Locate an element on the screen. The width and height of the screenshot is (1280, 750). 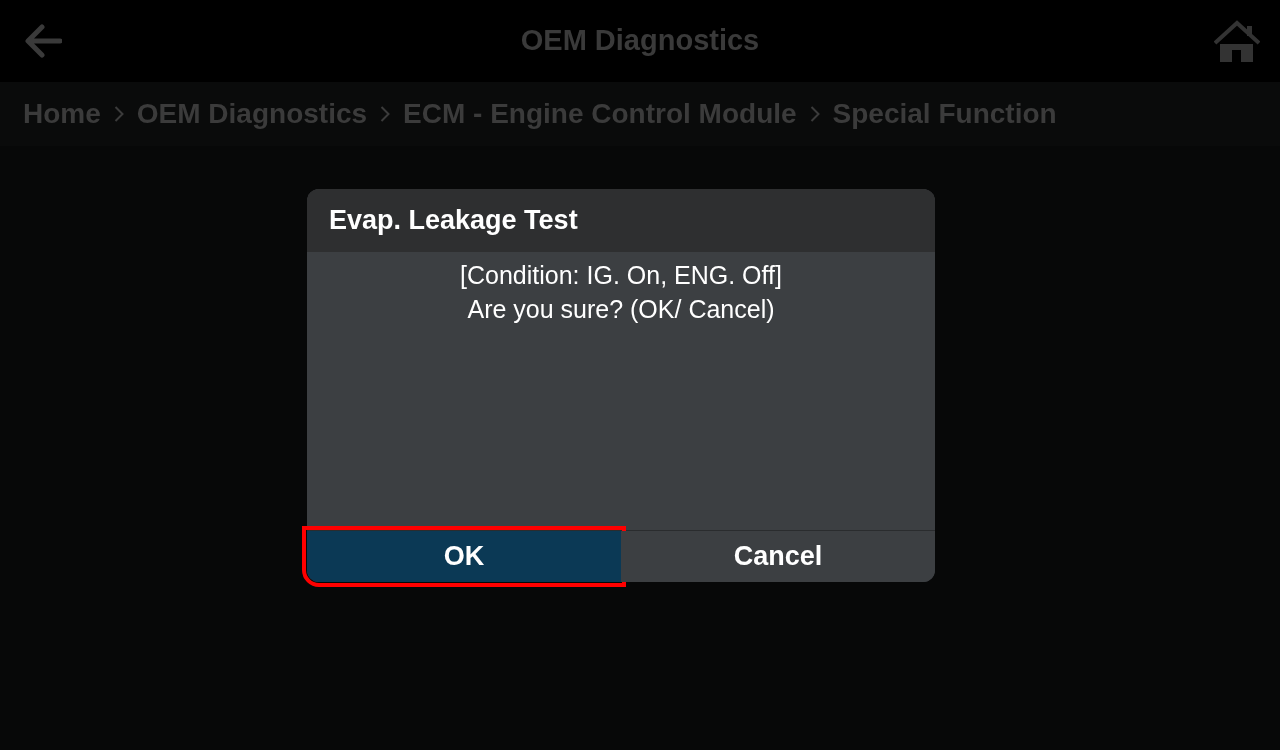
back-button is located at coordinates (43, 41).